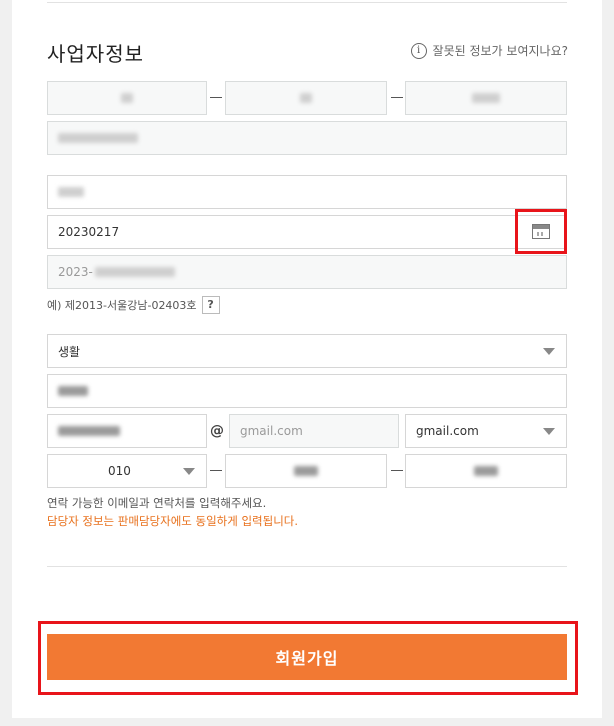 Image resolution: width=614 pixels, height=726 pixels. Describe the element at coordinates (307, 351) in the screenshot. I see `category-select: 생활` at that location.